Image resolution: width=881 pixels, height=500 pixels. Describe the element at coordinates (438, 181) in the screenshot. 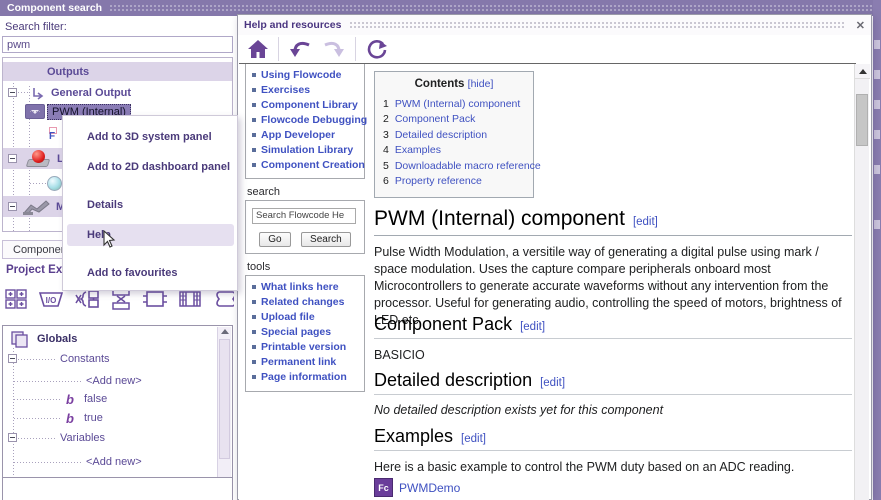

I see `toc-link: Property reference` at that location.